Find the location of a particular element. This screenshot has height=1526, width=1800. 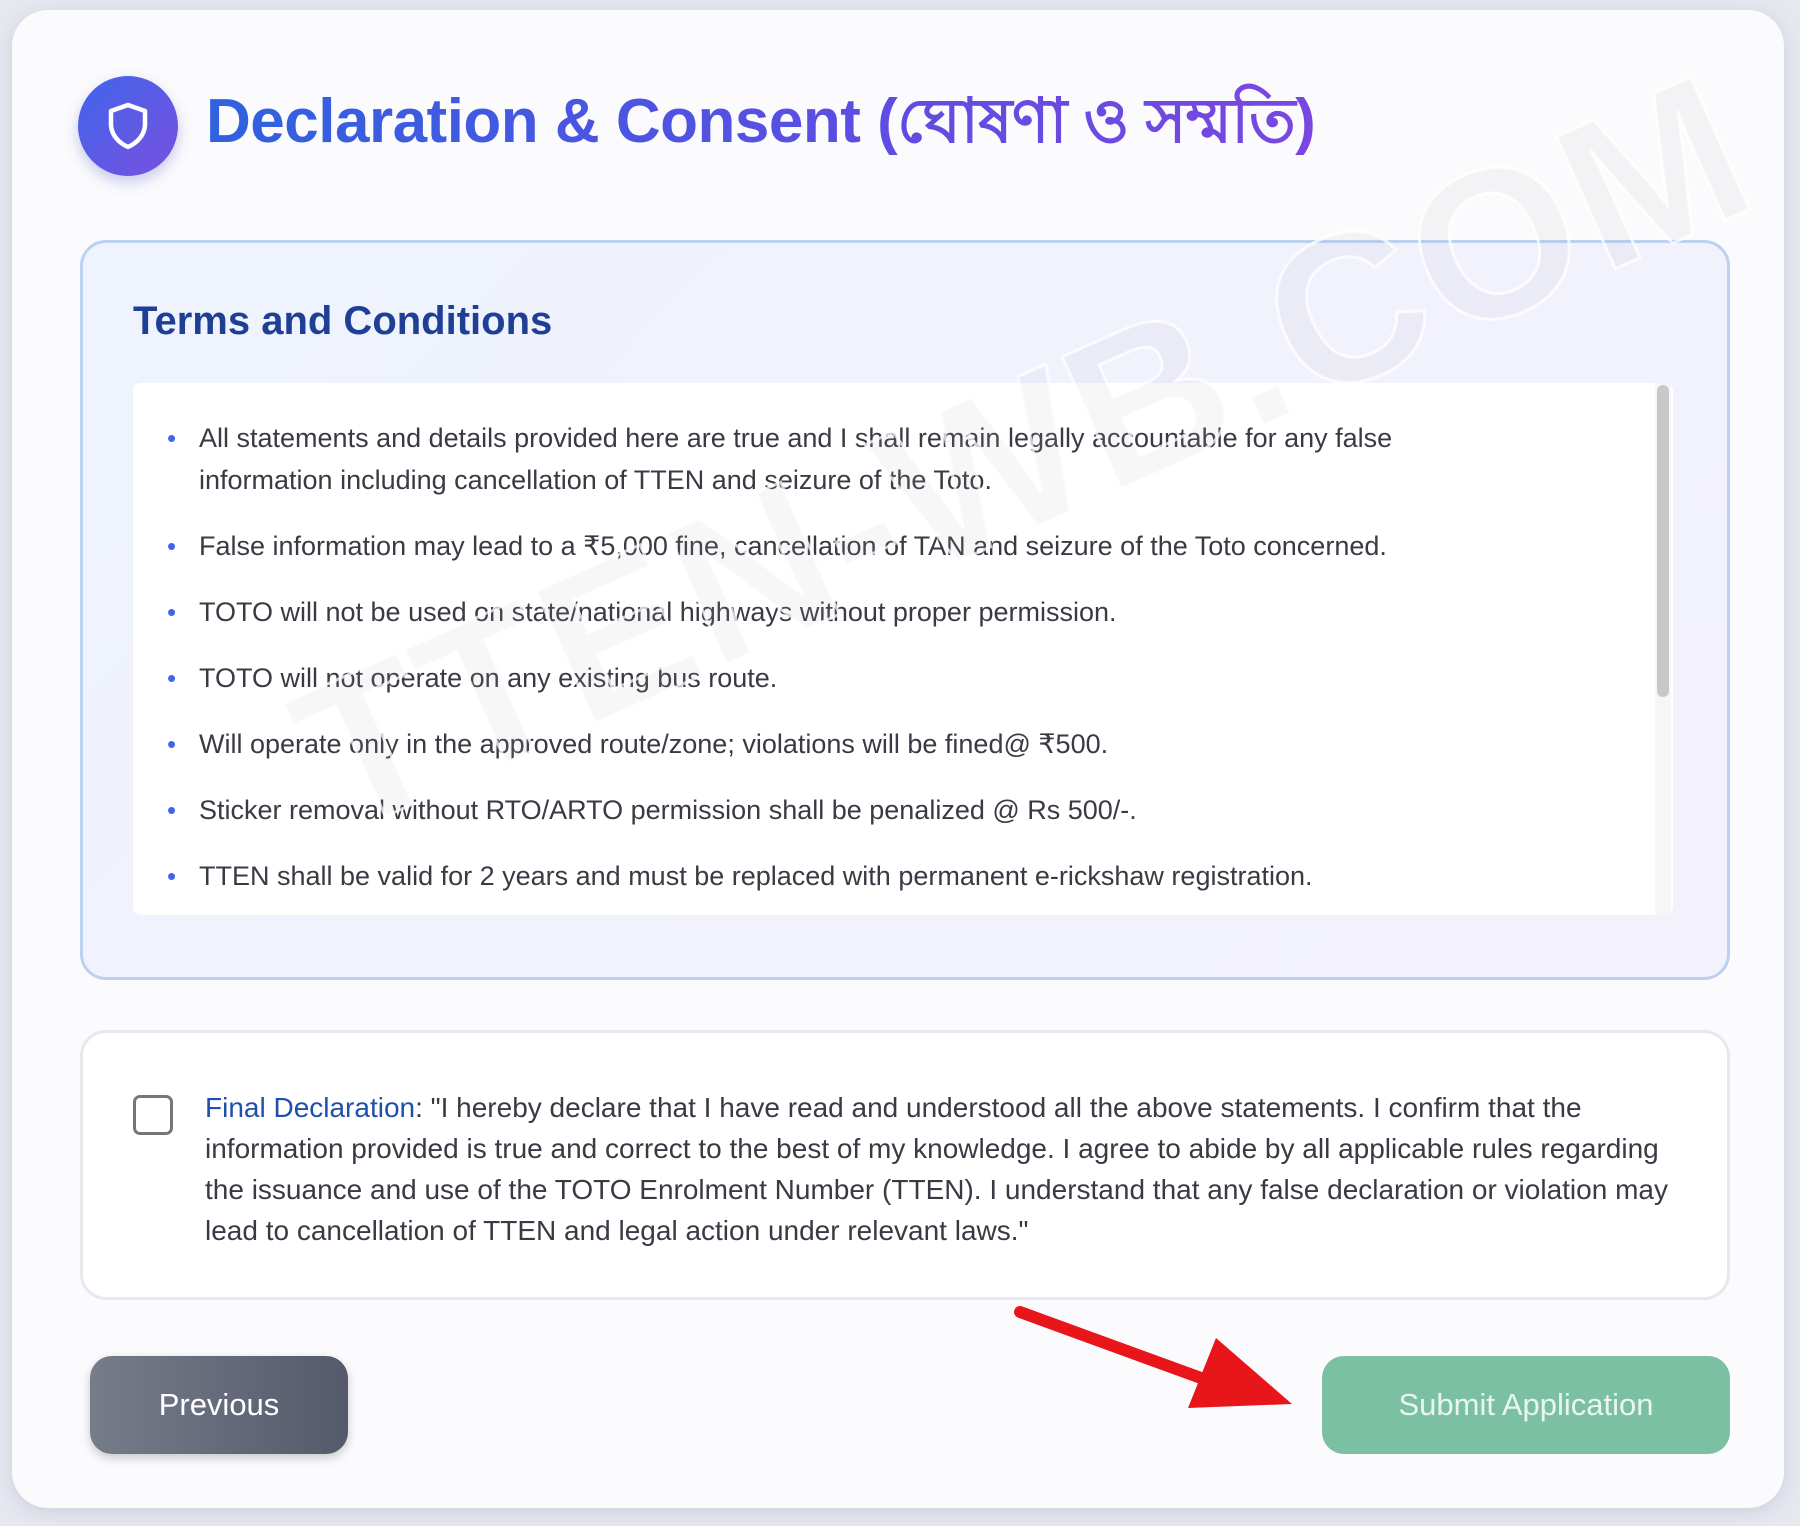

terms-scrollbar is located at coordinates (1663, 649).